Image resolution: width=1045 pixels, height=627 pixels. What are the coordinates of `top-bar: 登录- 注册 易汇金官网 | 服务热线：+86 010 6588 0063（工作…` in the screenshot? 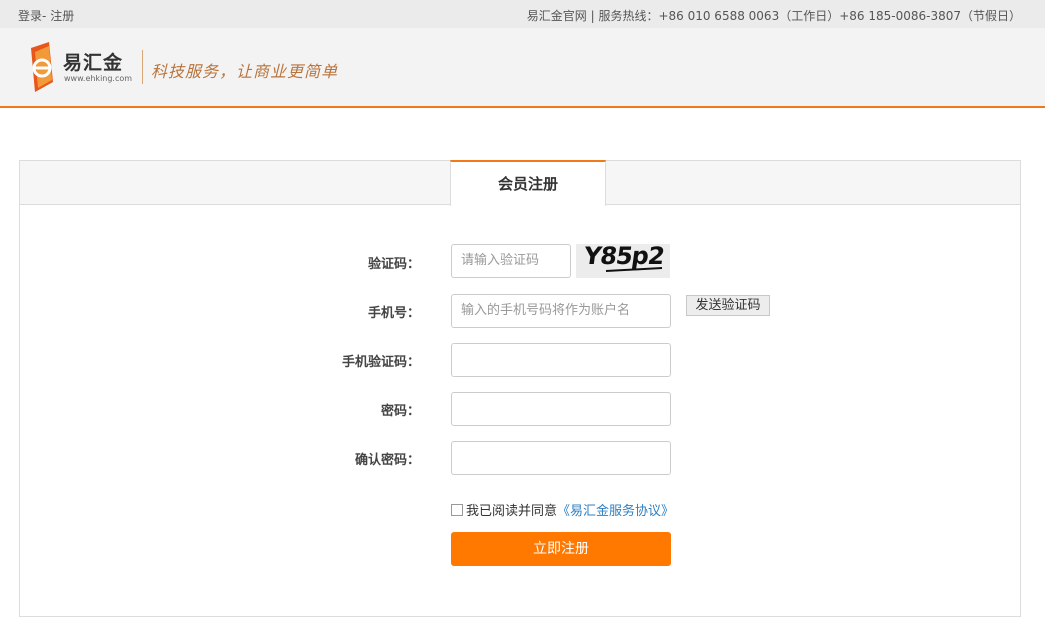 It's located at (522, 14).